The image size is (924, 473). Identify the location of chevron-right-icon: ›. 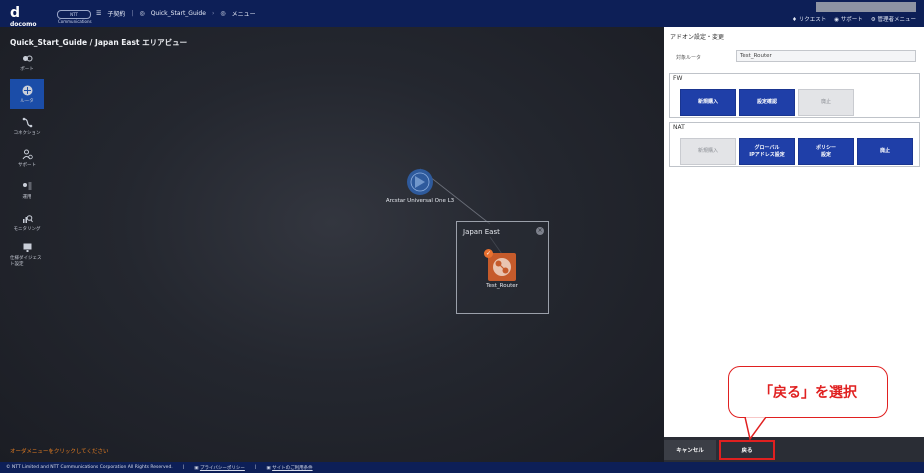
(213, 13).